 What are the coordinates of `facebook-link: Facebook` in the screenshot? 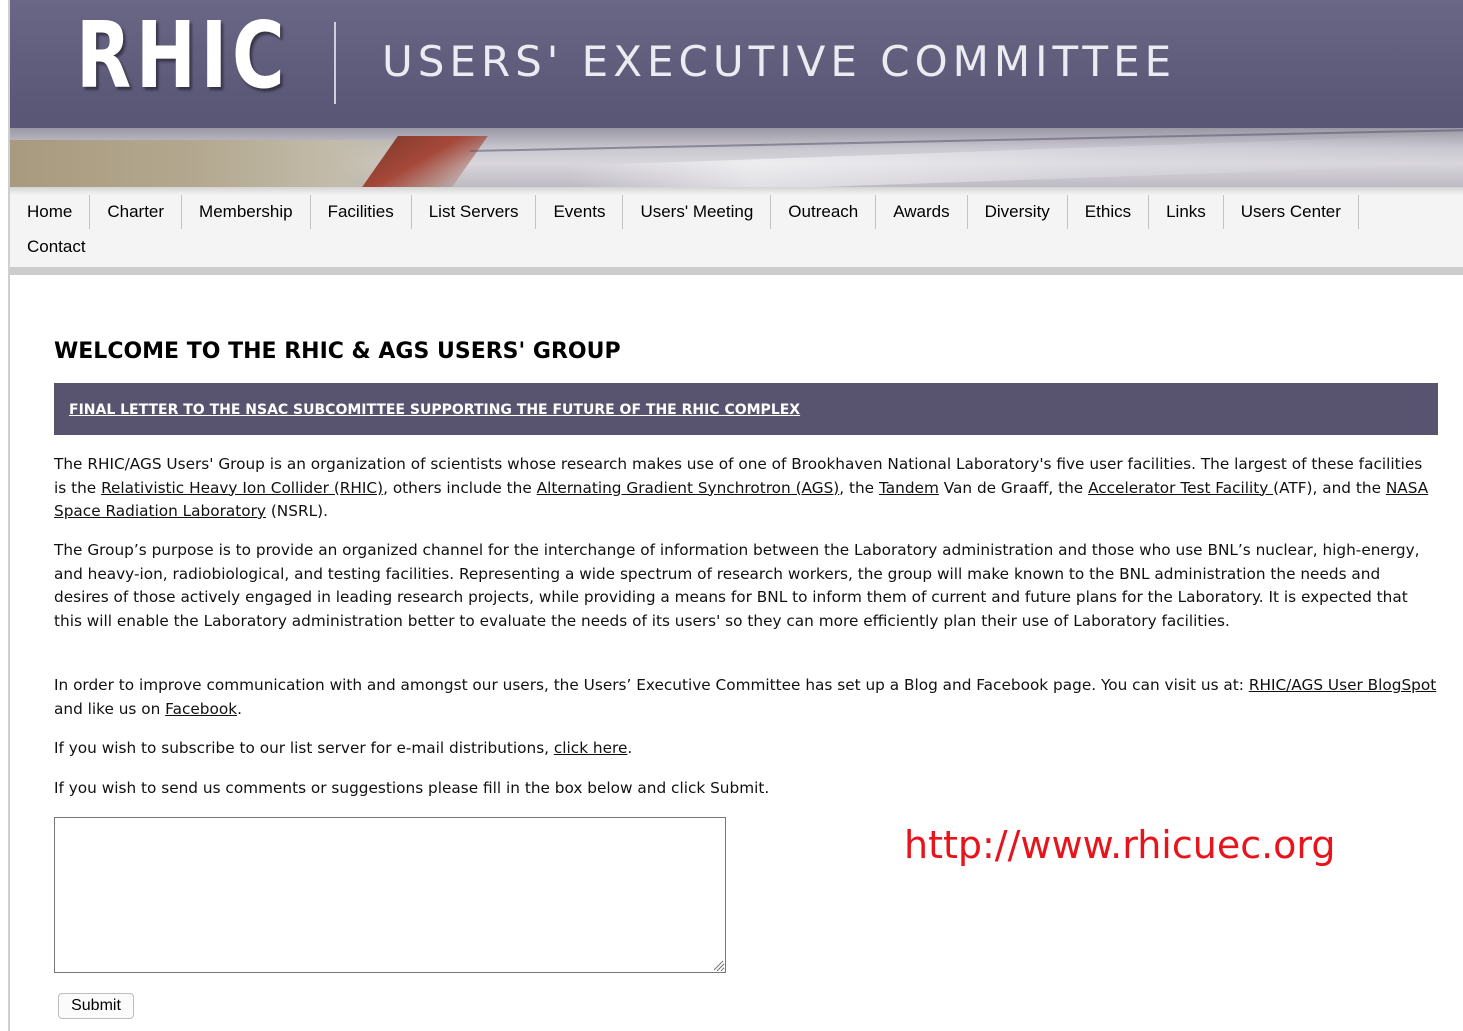 It's located at (201, 709).